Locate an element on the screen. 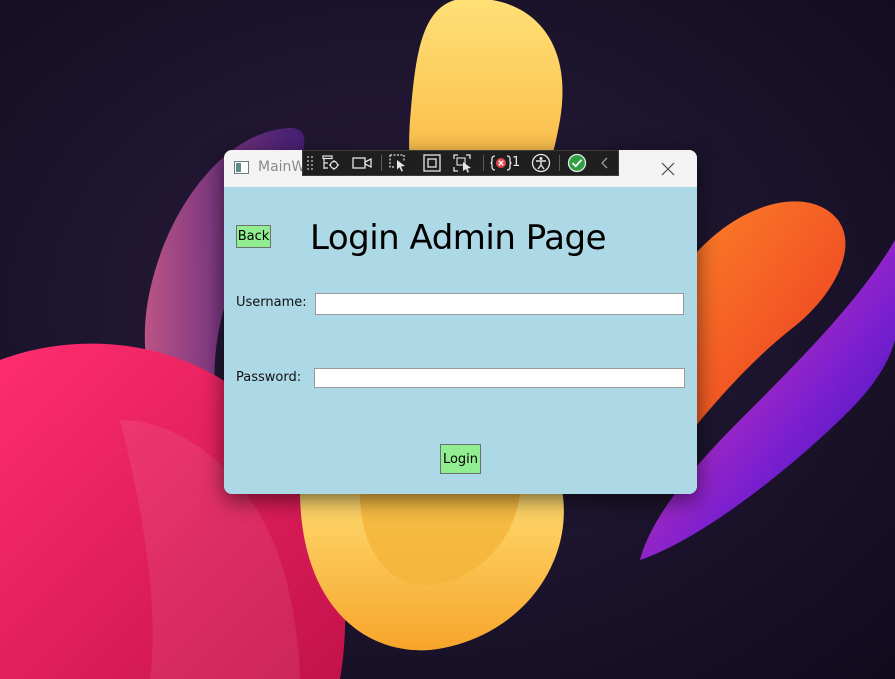 The width and height of the screenshot is (895, 679). back-button: Back is located at coordinates (253, 236).